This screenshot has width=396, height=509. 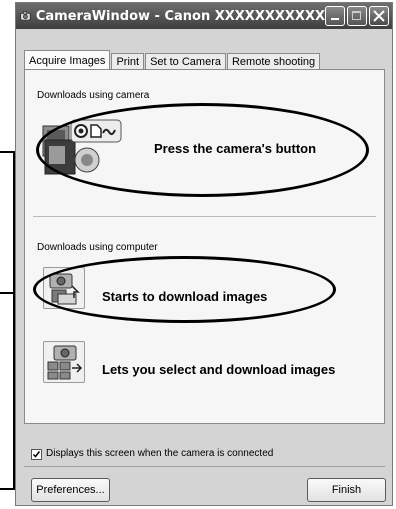 I want to click on window-title: CameraWindow - Canon XXXXXXXXXXX, so click(x=180, y=16).